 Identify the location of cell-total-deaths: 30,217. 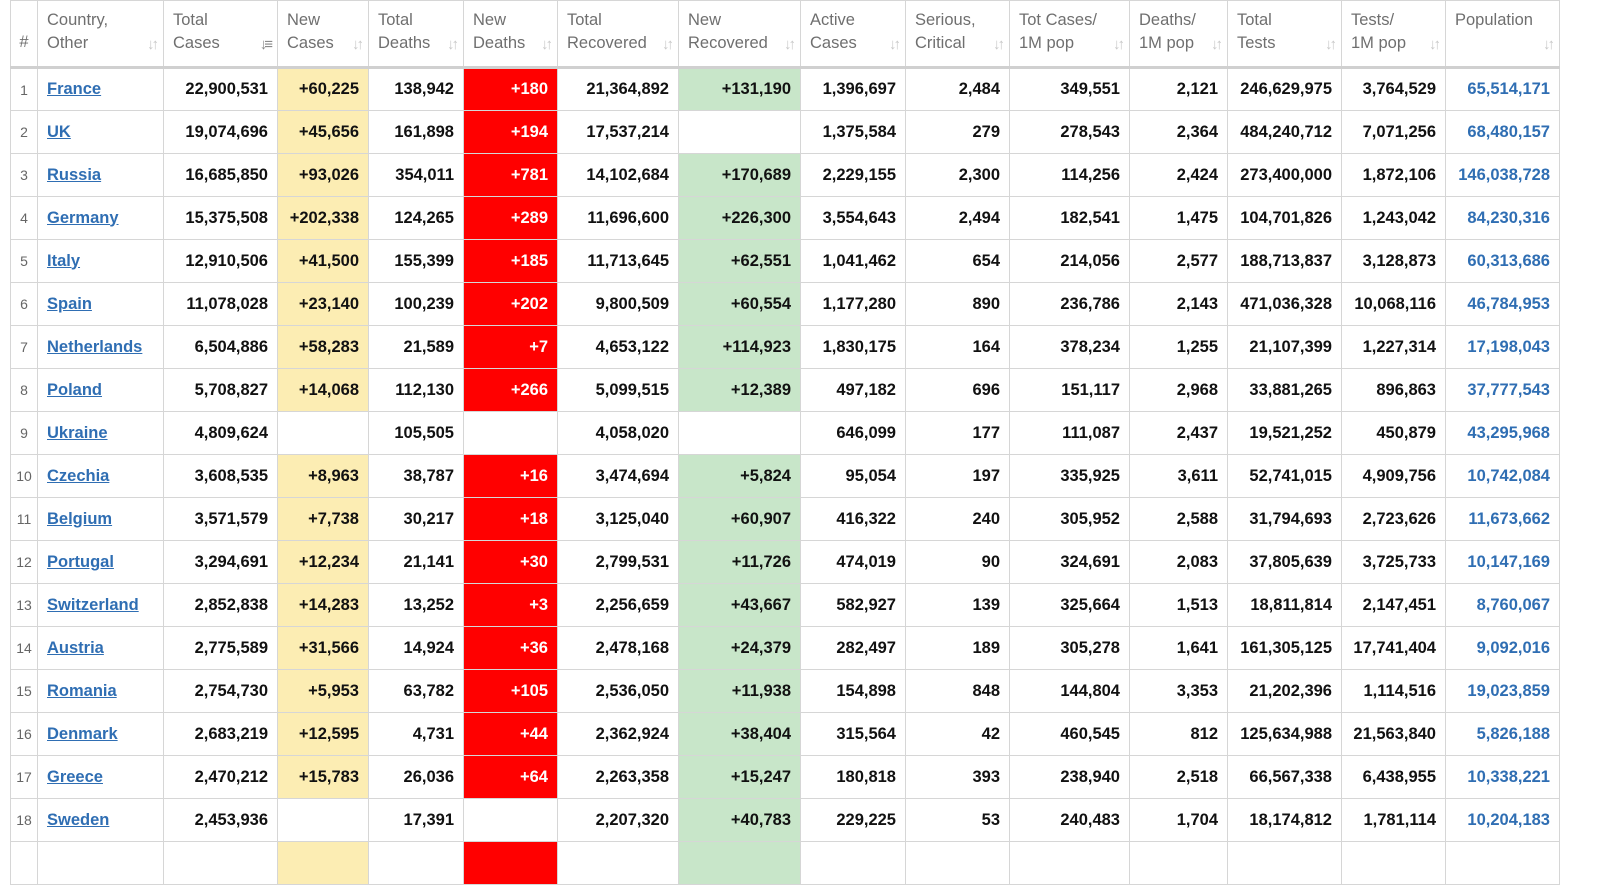
(416, 519).